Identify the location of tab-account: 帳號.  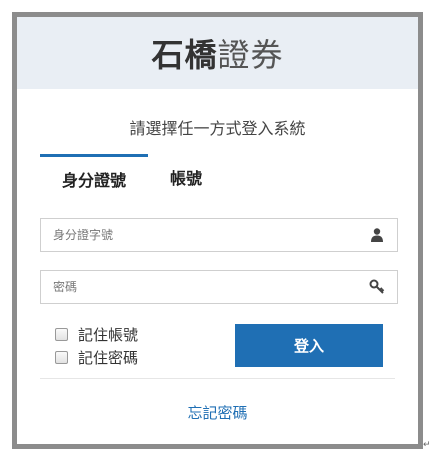
(186, 177).